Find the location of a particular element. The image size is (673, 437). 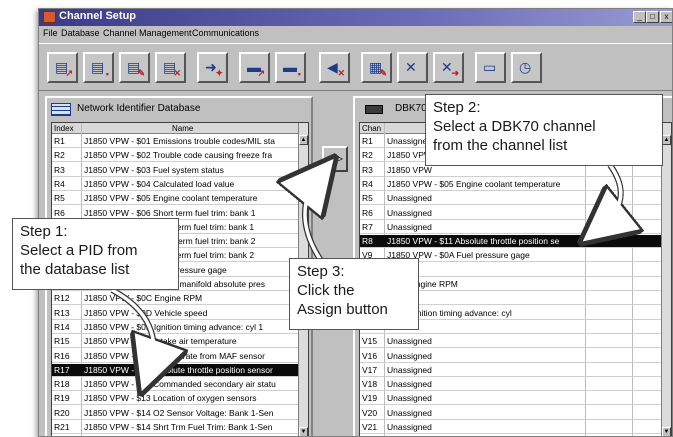

step3-line1: Click the is located at coordinates (326, 290).